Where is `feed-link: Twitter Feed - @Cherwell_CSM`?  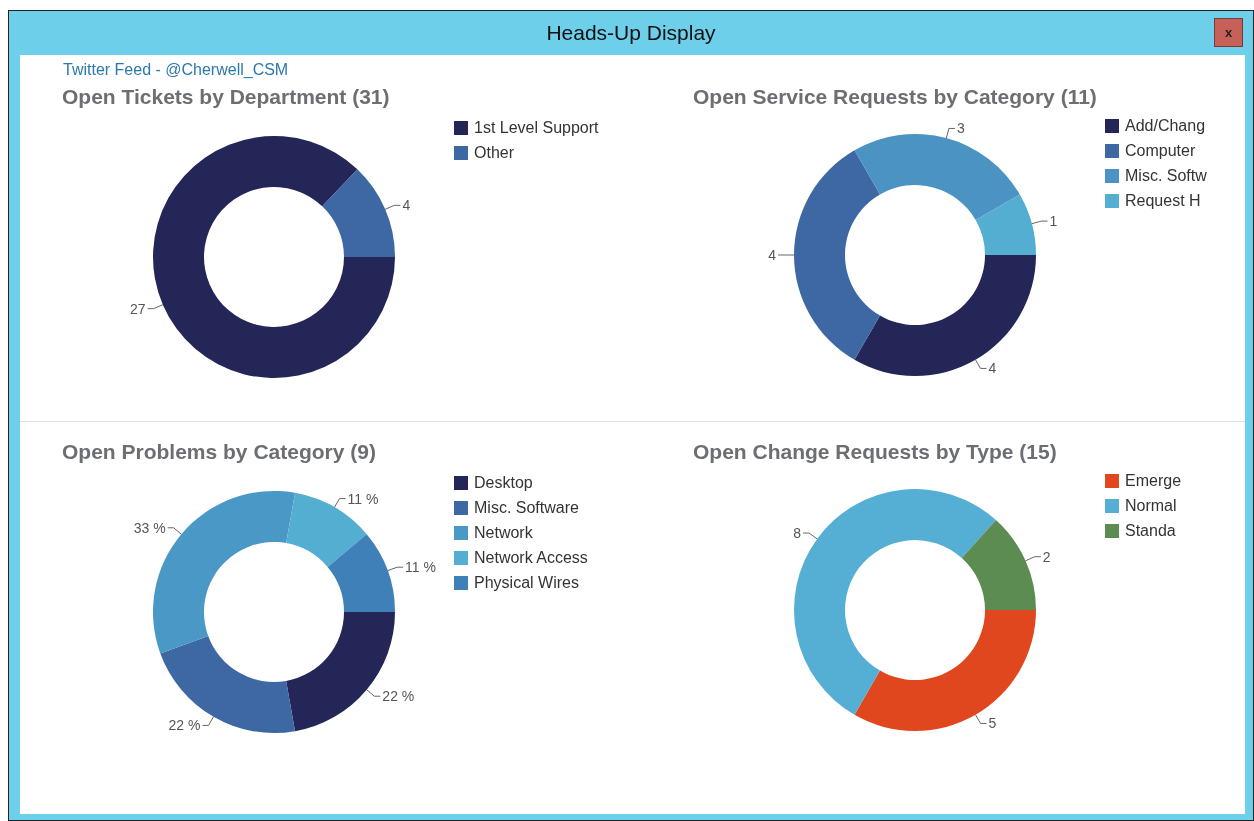
feed-link: Twitter Feed - @Cherwell_CSM is located at coordinates (176, 70).